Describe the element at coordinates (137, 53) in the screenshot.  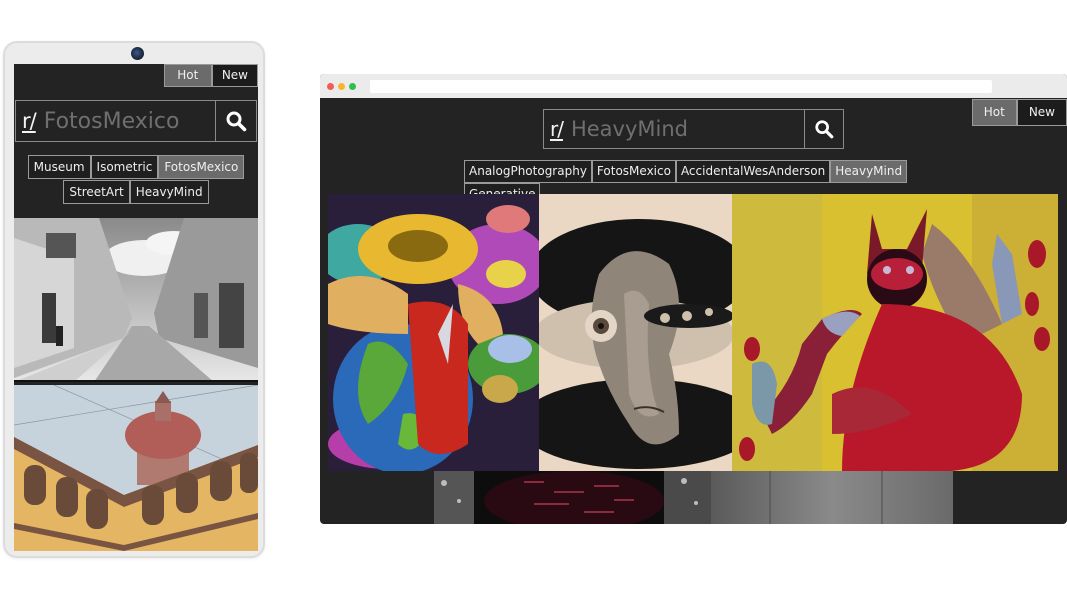
I see `phone-camera` at that location.